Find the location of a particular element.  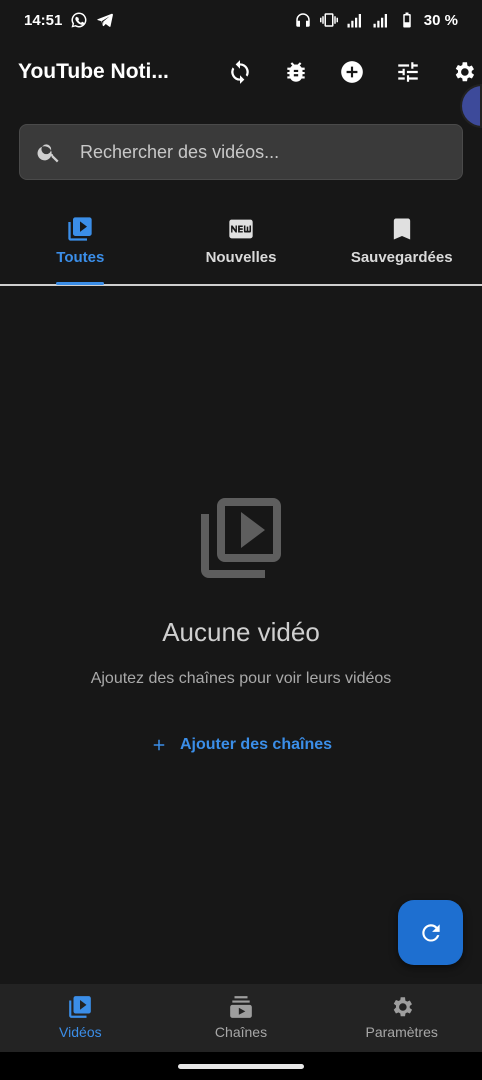

new-badge-icon is located at coordinates (241, 229).